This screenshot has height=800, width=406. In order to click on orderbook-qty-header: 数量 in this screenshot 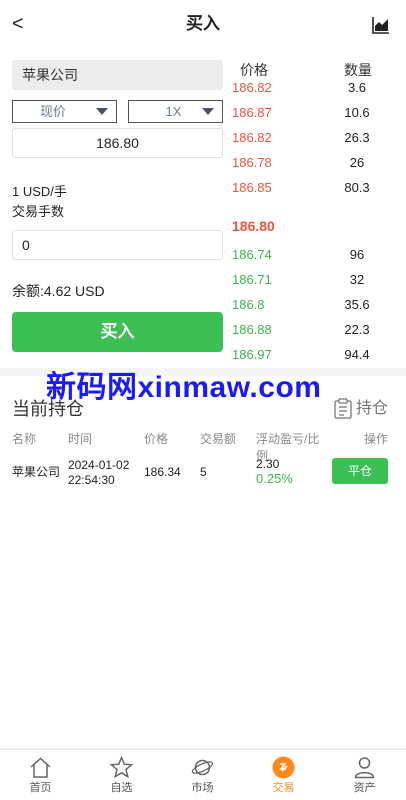, I will do `click(358, 70)`.